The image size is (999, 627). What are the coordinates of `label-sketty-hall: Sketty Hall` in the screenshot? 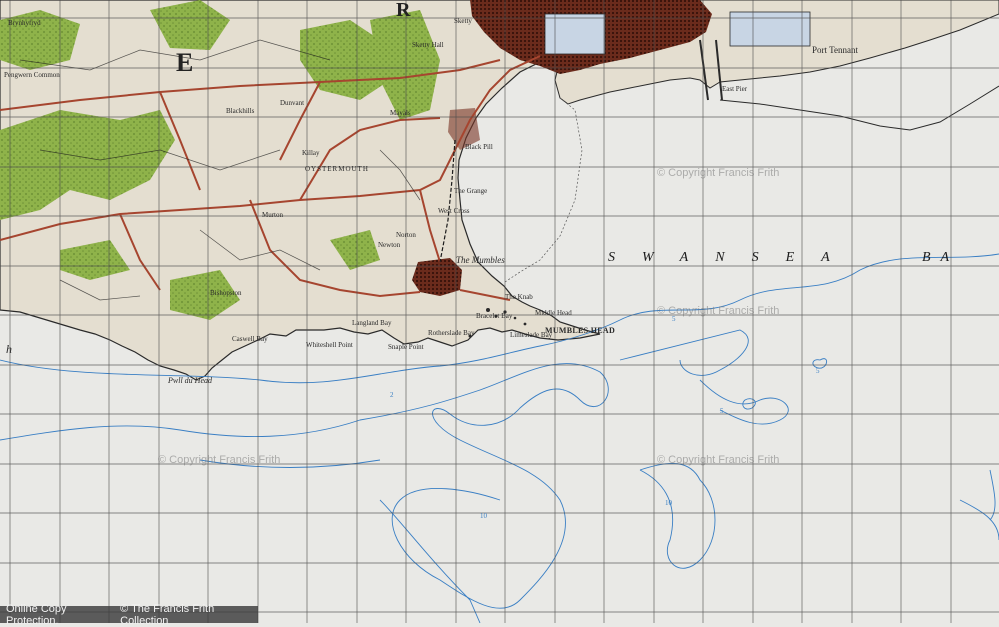 It's located at (428, 45).